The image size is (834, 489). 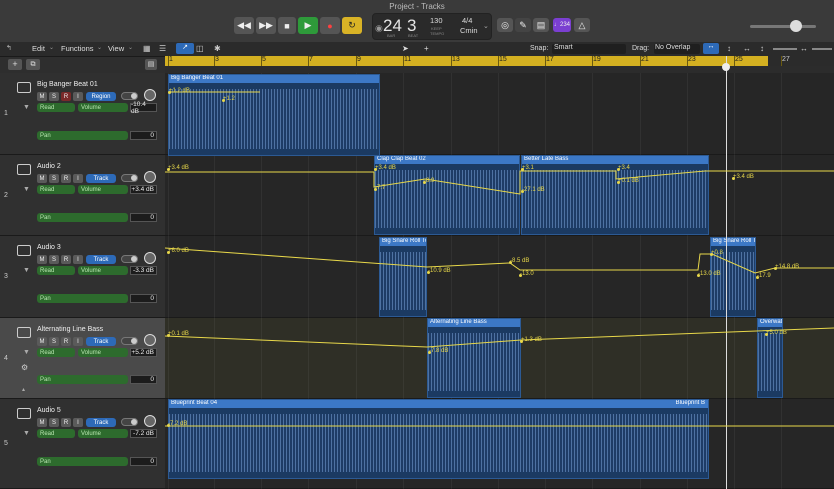 What do you see at coordinates (23, 389) in the screenshot?
I see `add-lane-icon: ▴` at bounding box center [23, 389].